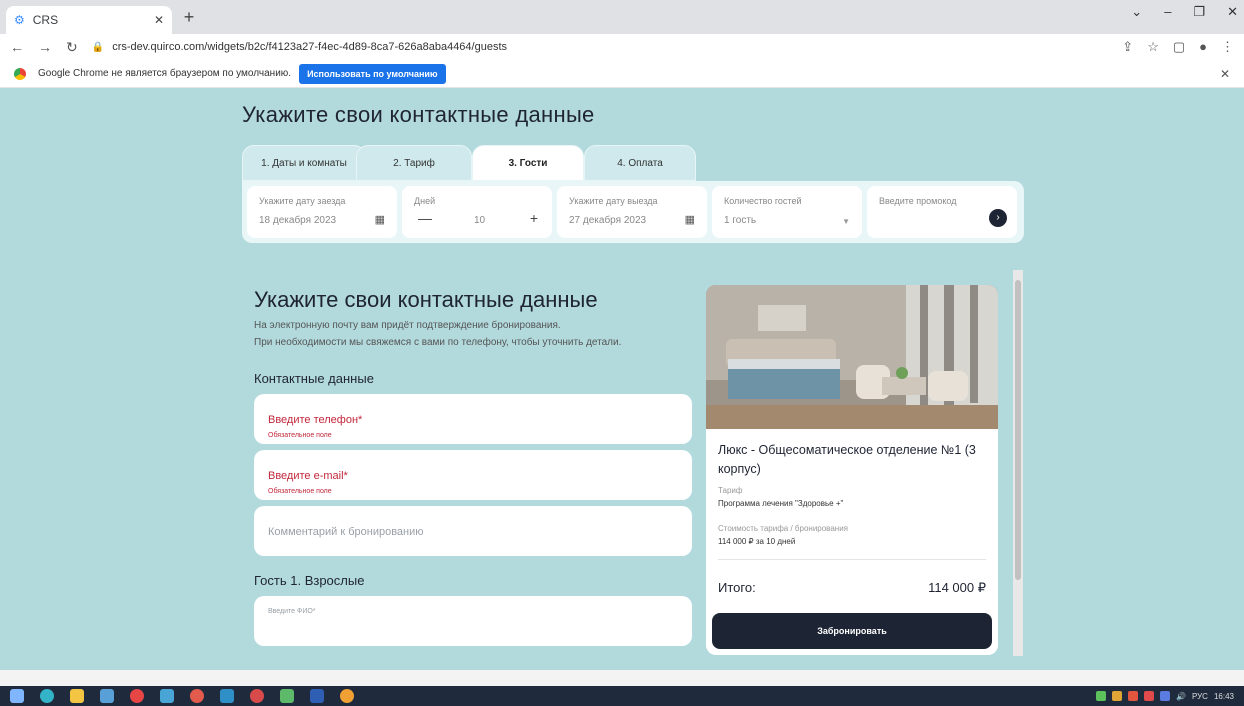 Image resolution: width=1244 pixels, height=706 pixels. I want to click on checkin-label: Укажите дату заезда, so click(302, 201).